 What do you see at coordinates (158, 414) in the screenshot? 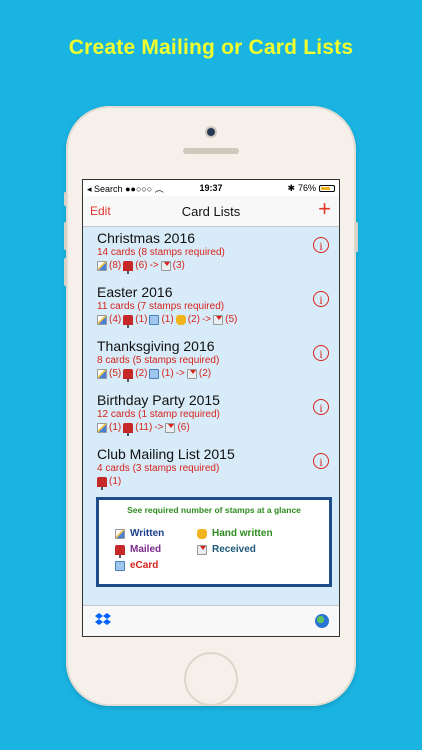
I see `list-summary: 12 cards (1 stamp required)` at bounding box center [158, 414].